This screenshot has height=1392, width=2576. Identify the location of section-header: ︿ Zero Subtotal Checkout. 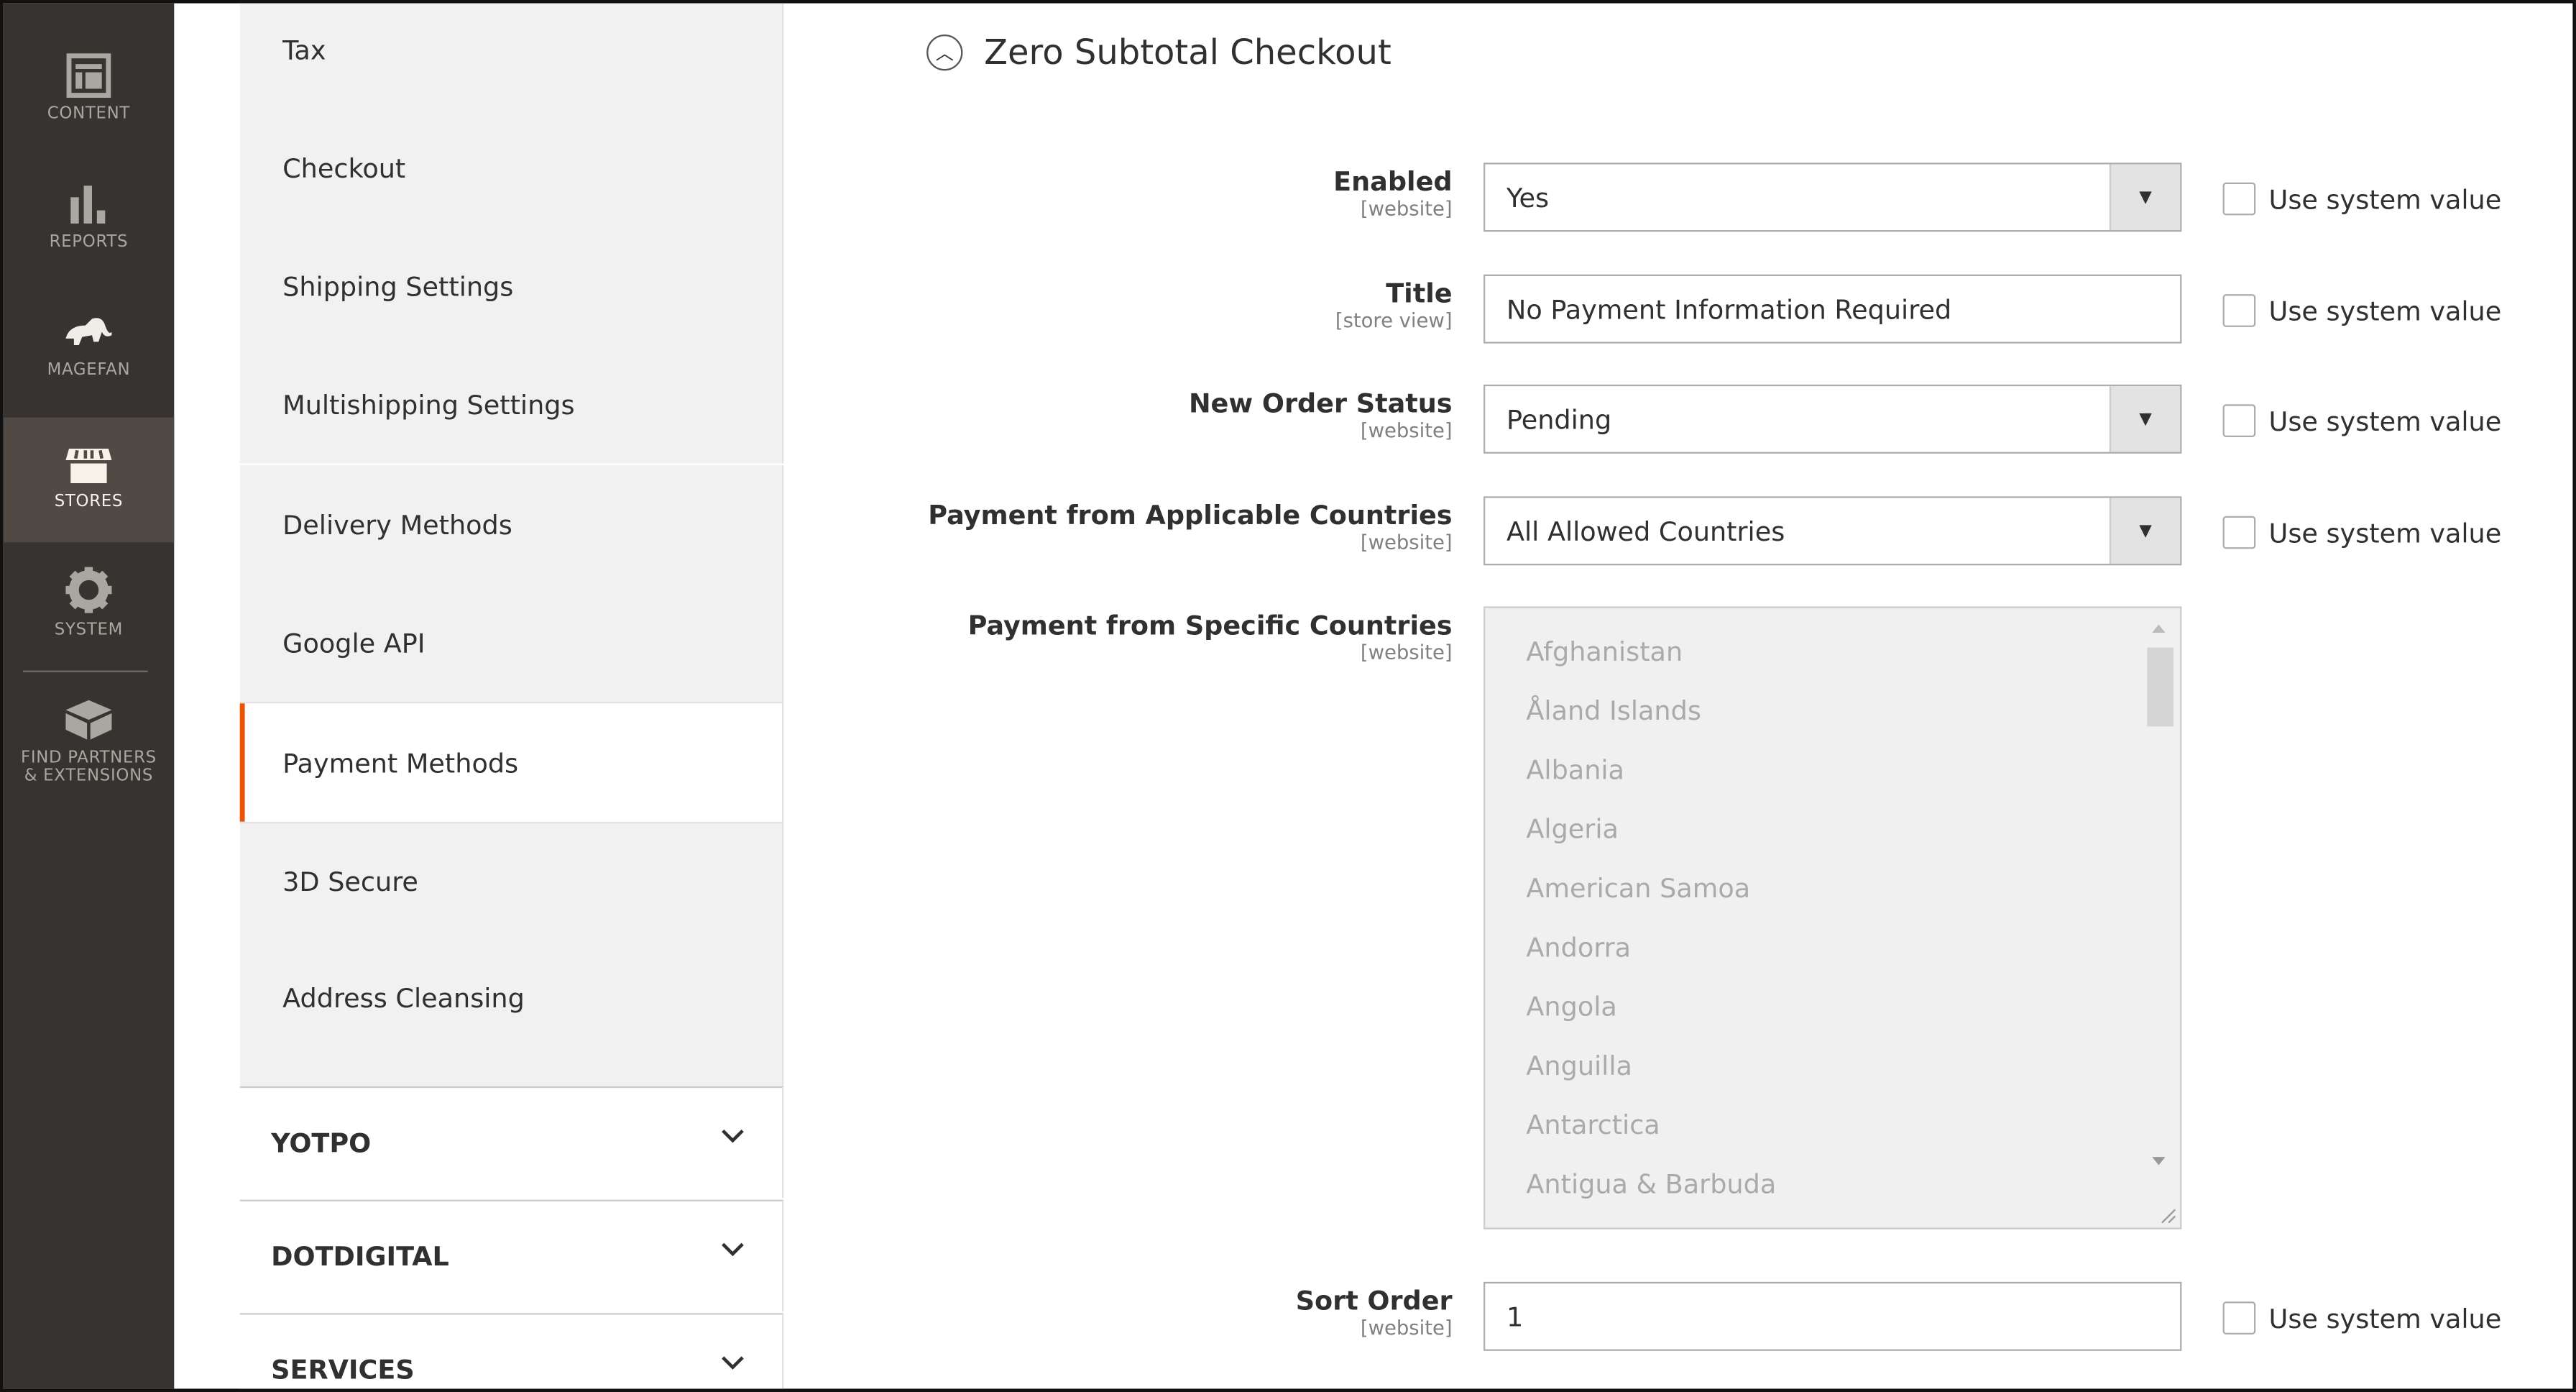
(1159, 53).